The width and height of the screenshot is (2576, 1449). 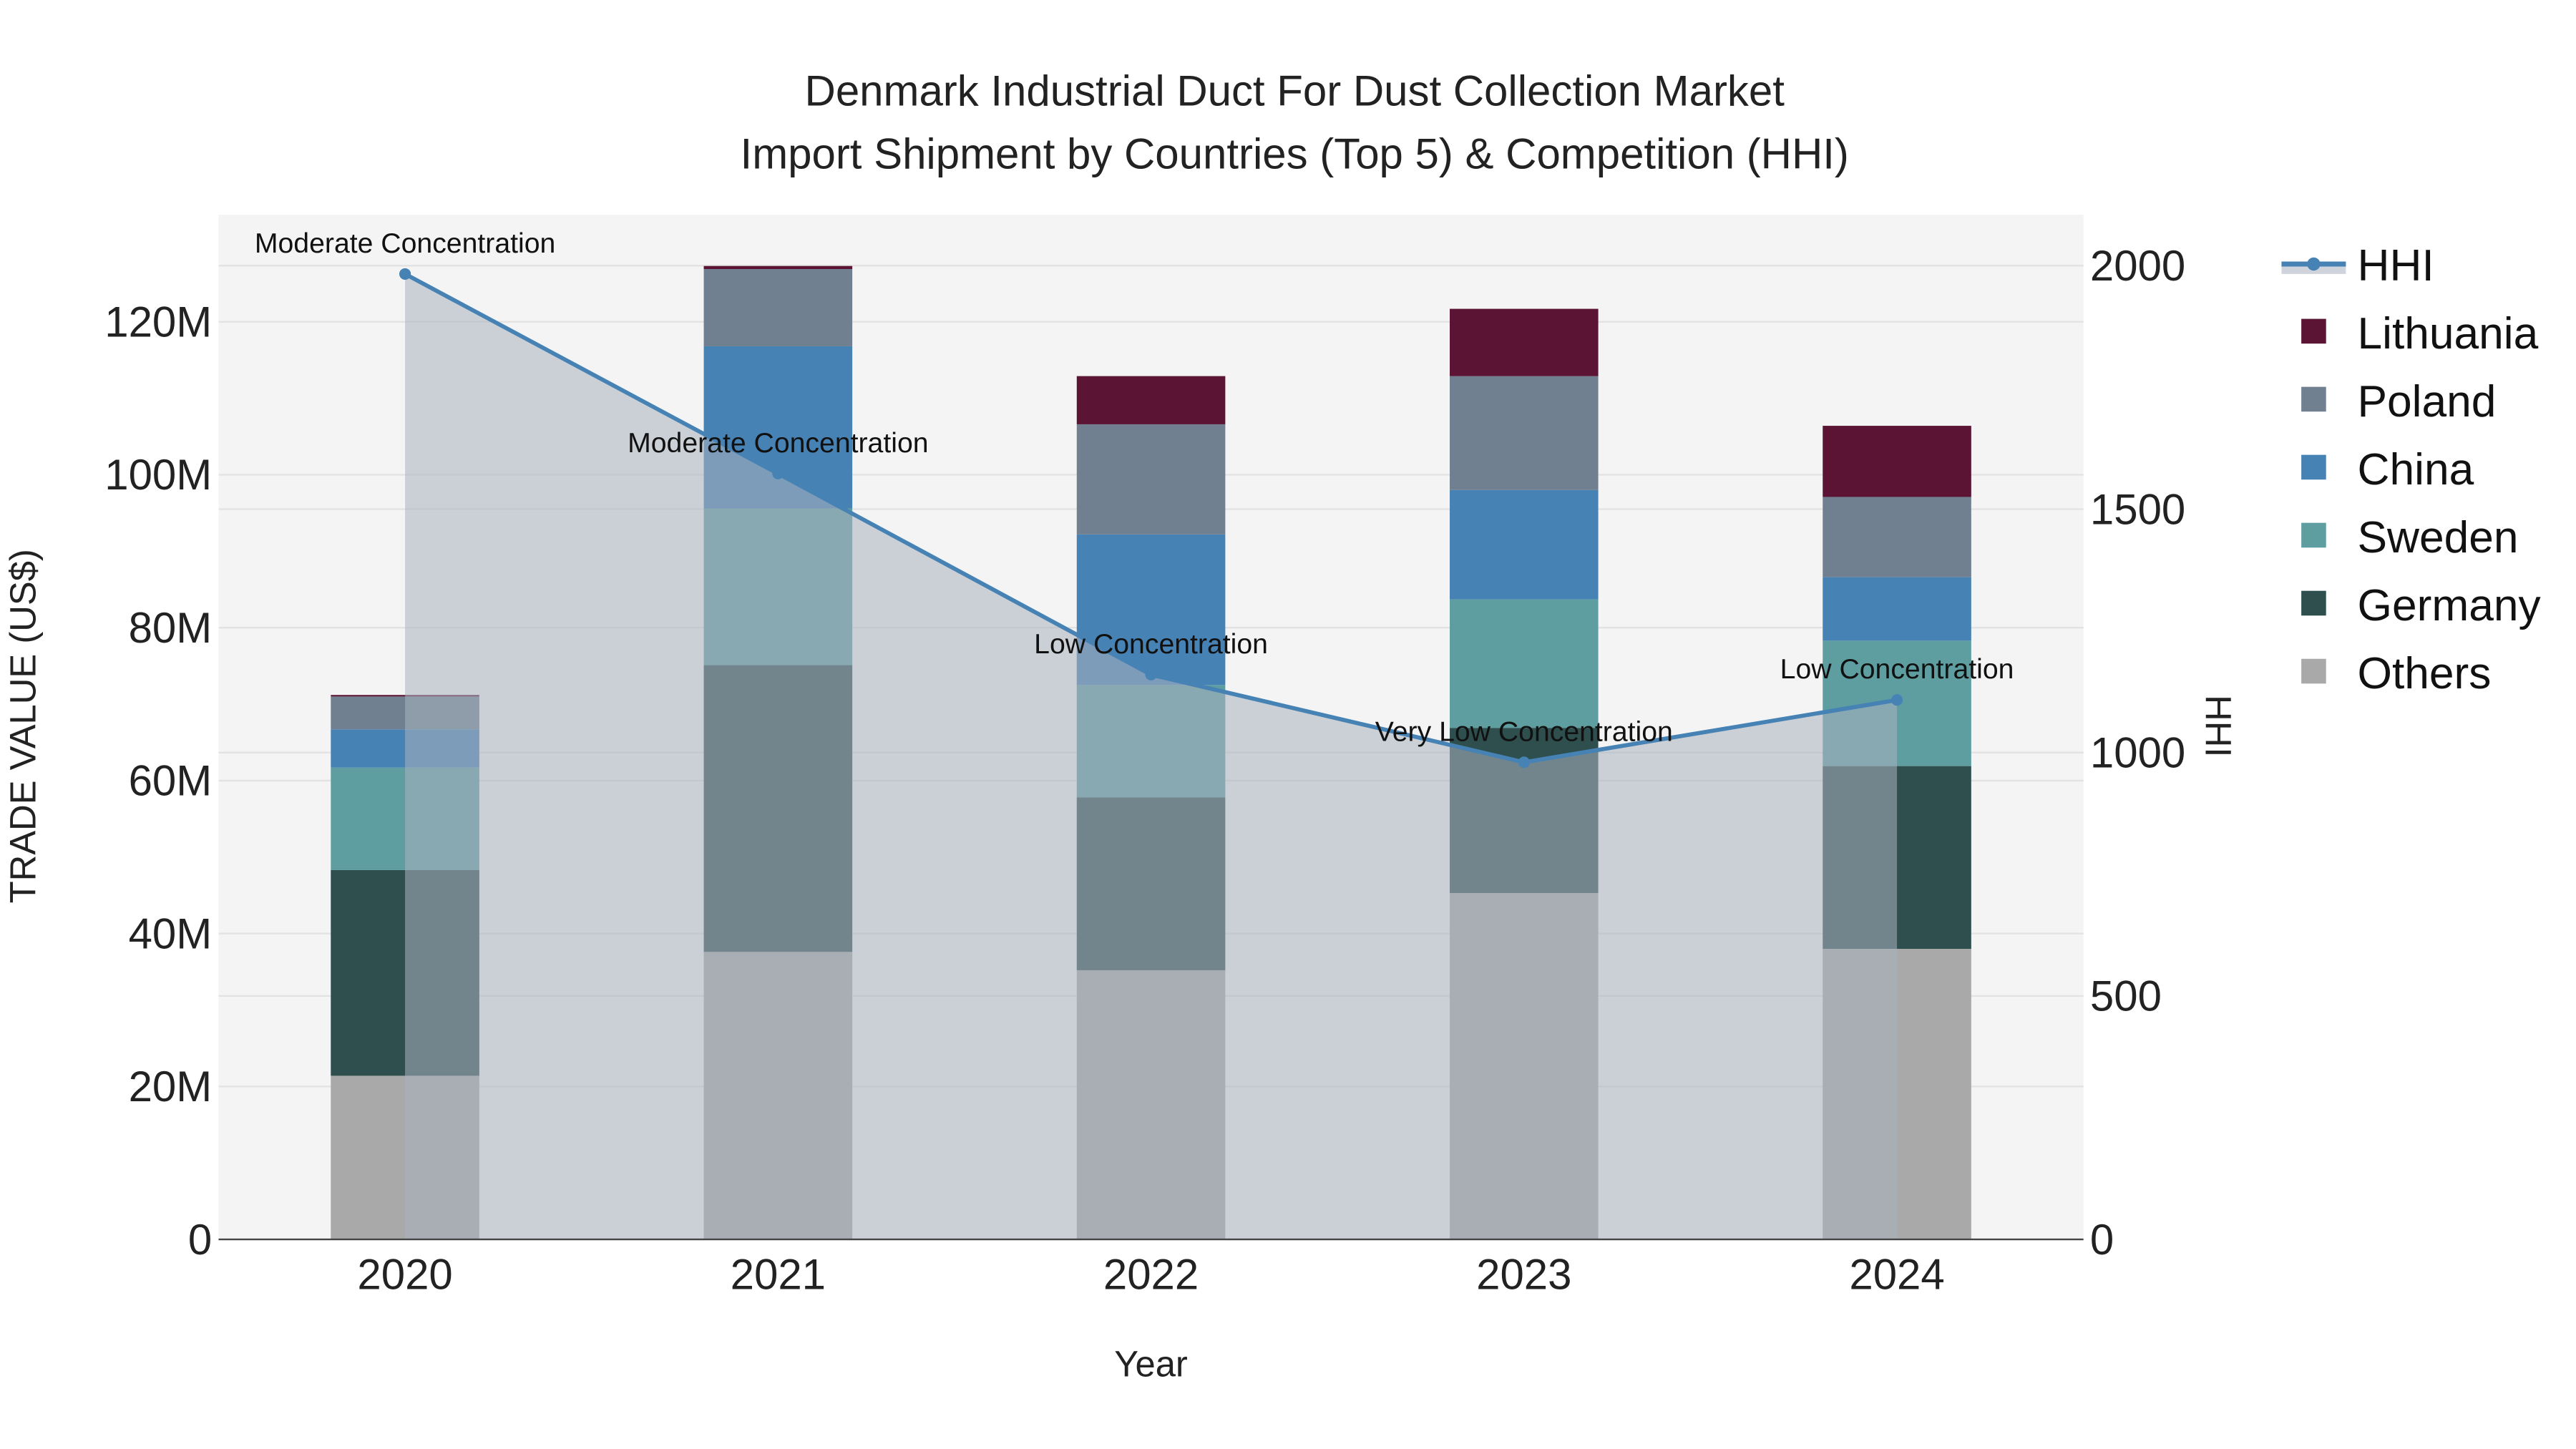 I want to click on hhi-point-2020, so click(x=405, y=274).